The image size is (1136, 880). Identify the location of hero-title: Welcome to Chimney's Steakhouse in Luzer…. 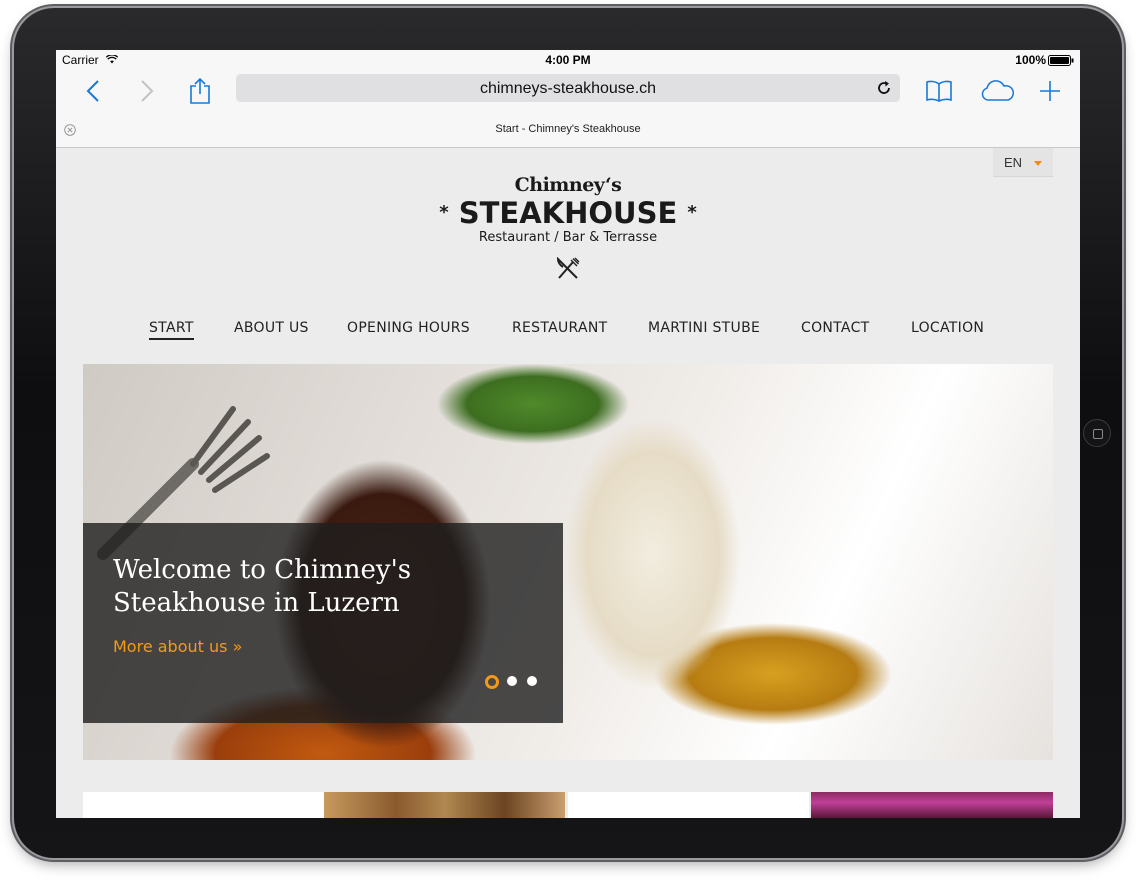
(262, 586).